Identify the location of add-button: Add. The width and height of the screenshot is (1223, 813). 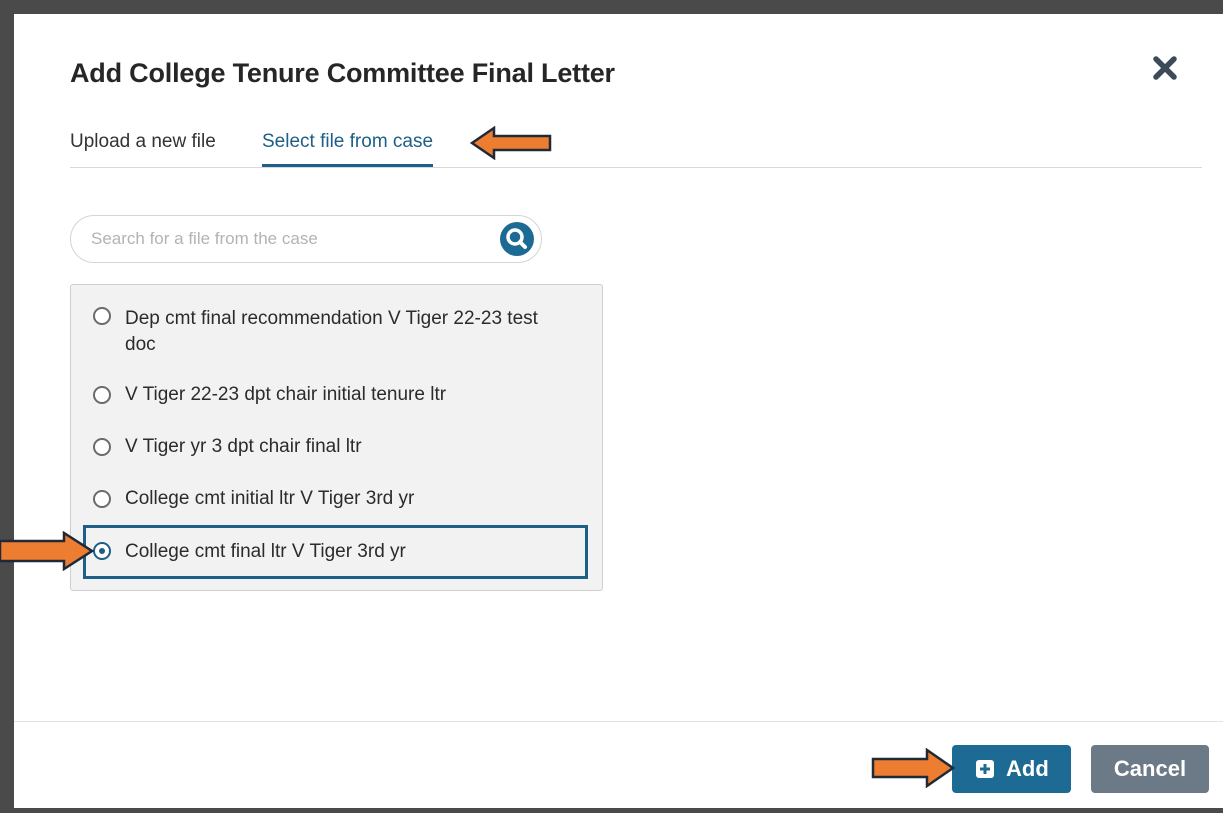
(1011, 769).